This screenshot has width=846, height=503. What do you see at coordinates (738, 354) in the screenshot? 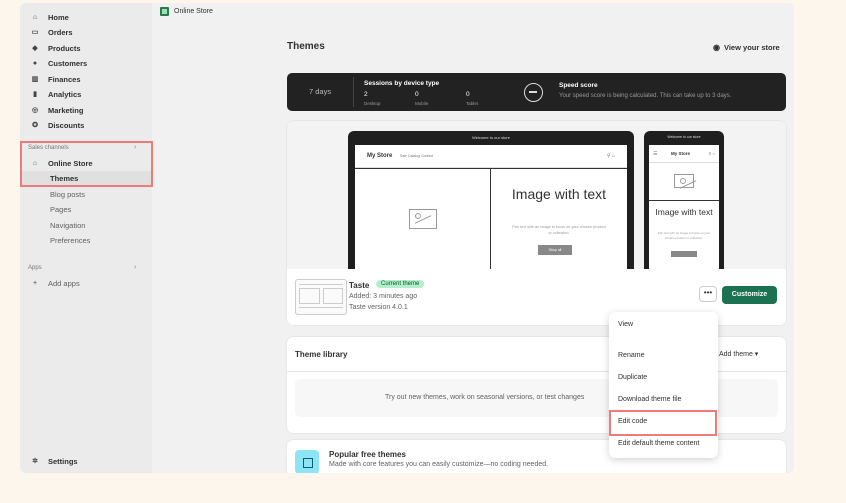
I see `add-theme-button: Add theme ▾` at bounding box center [738, 354].